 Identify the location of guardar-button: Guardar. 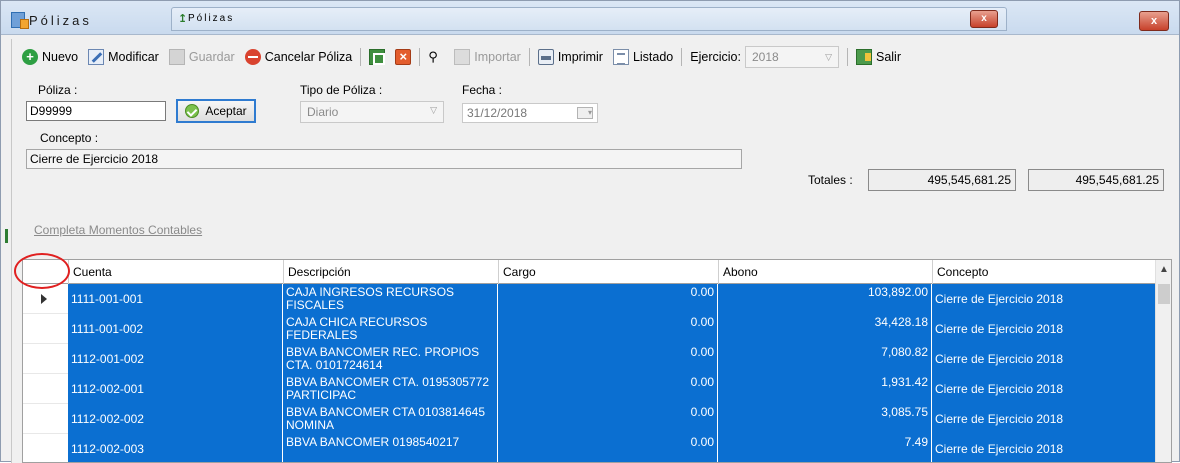
(202, 57).